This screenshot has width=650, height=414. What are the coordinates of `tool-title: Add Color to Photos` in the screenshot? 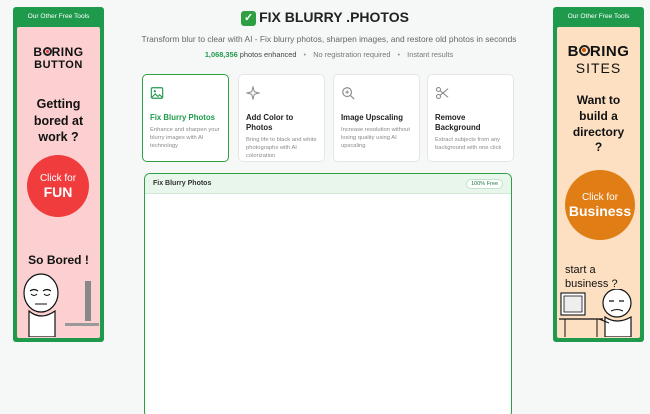 It's located at (270, 123).